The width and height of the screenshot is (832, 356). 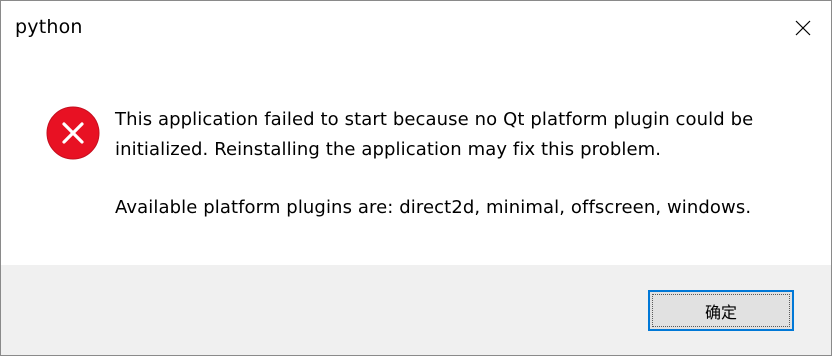 I want to click on window-title: python, so click(x=49, y=27).